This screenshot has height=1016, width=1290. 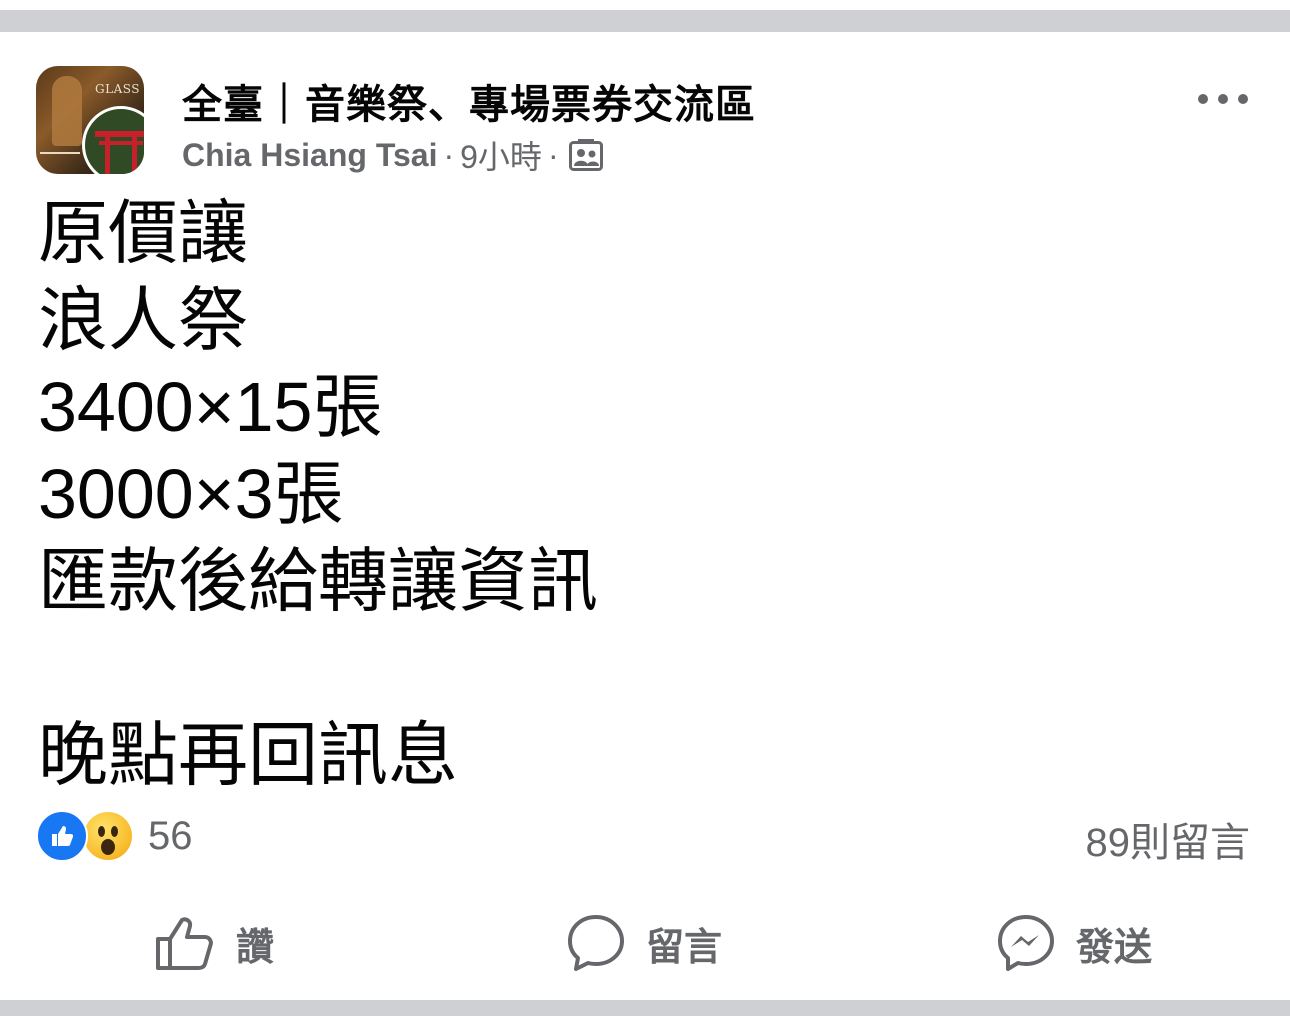 I want to click on group-avatar: GLASS, so click(x=90, y=120).